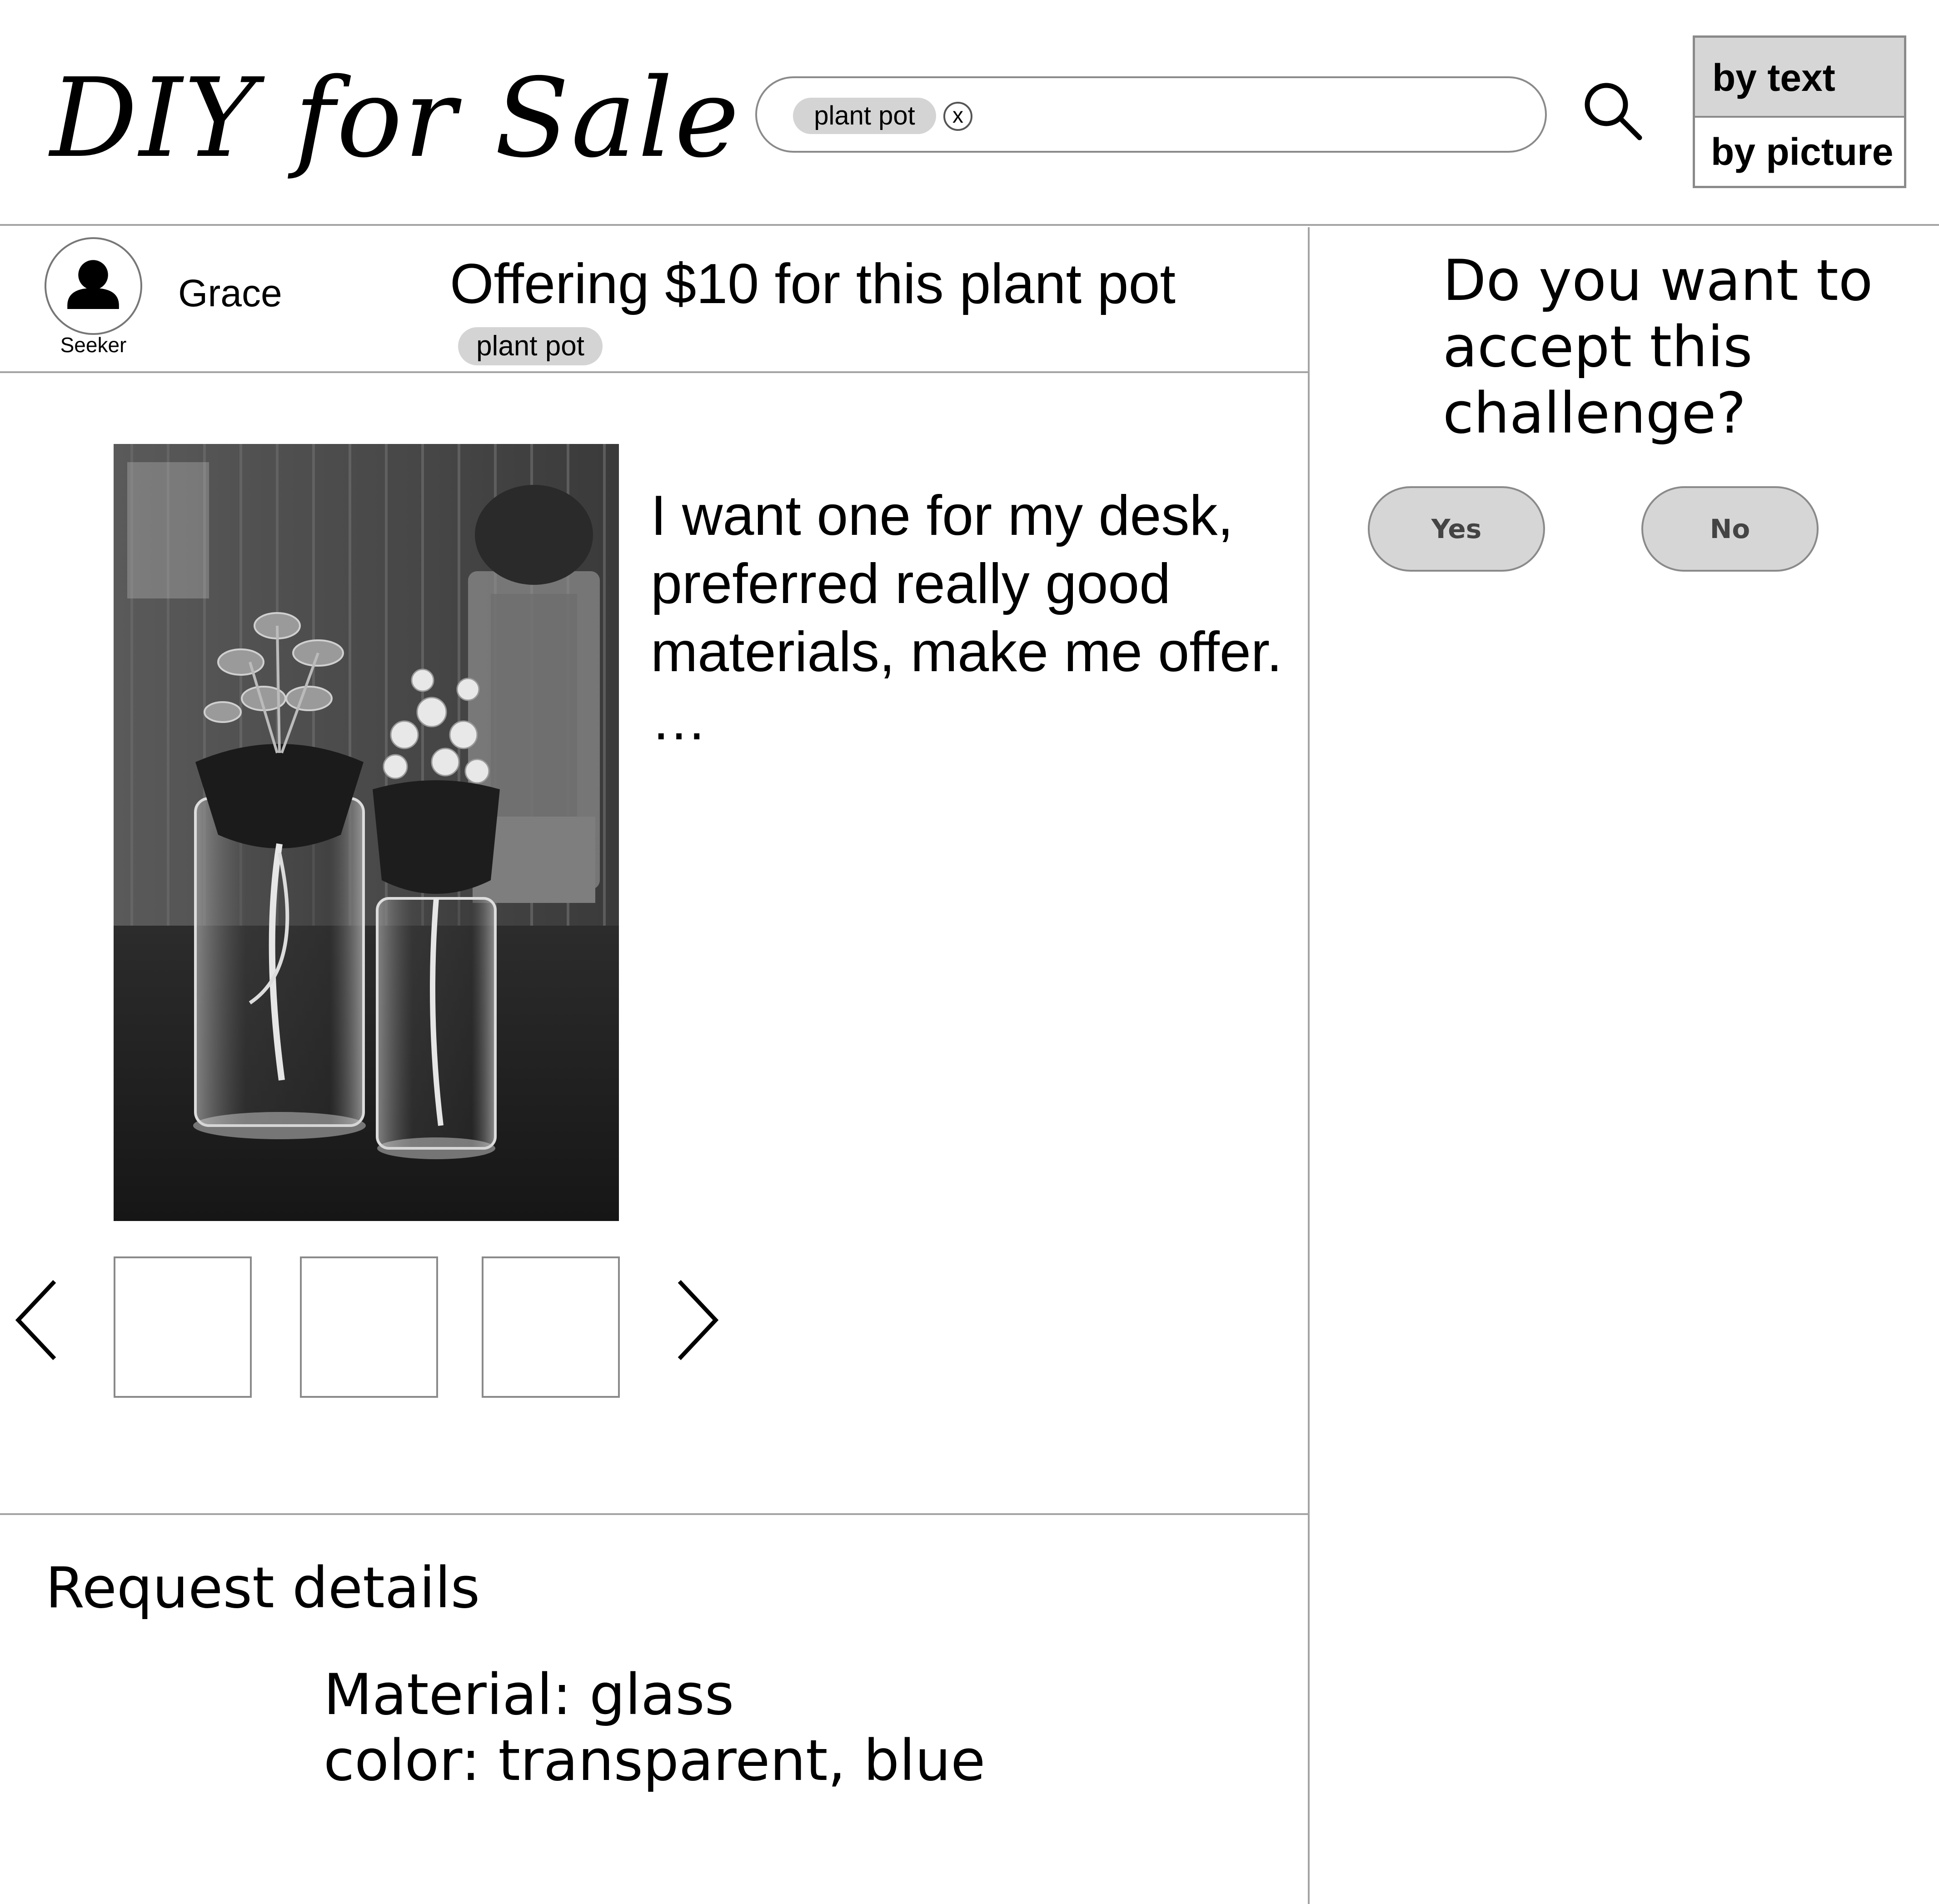 This screenshot has width=1939, height=1904. Describe the element at coordinates (1658, 347) in the screenshot. I see `challenge-question: Do you want to accept this challenge?` at that location.